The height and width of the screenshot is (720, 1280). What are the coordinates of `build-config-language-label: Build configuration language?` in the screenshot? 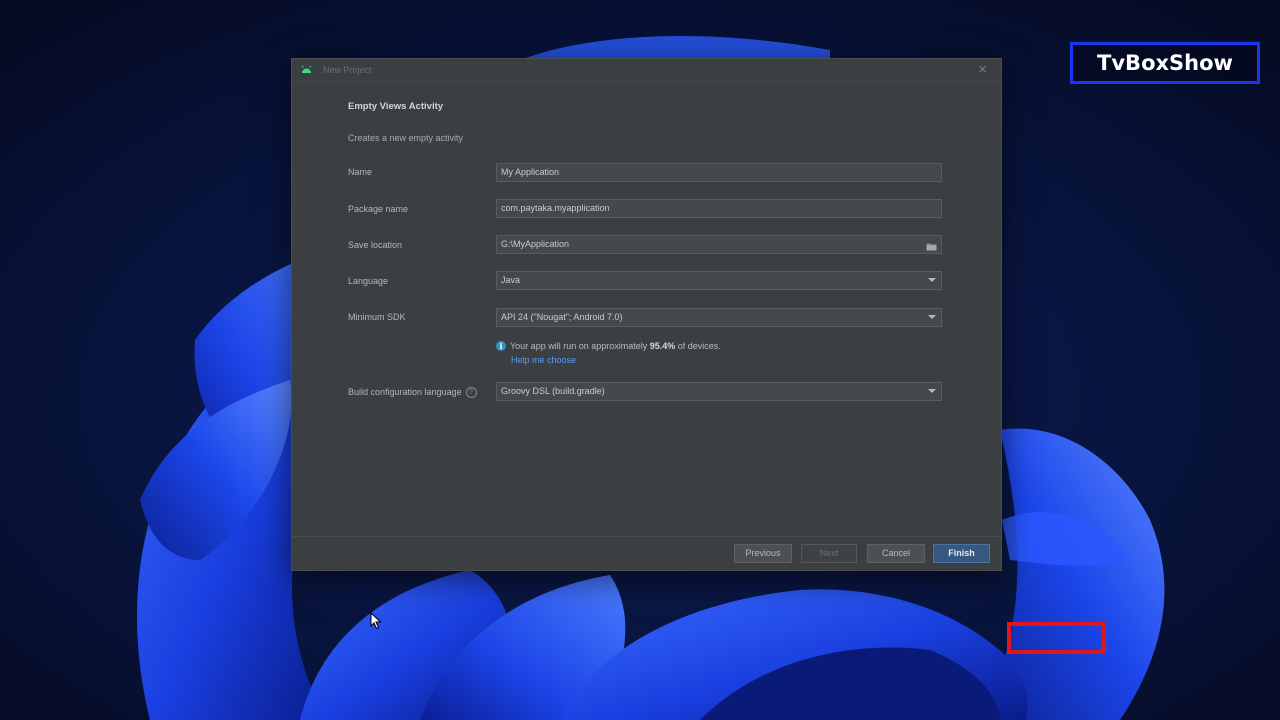 It's located at (412, 393).